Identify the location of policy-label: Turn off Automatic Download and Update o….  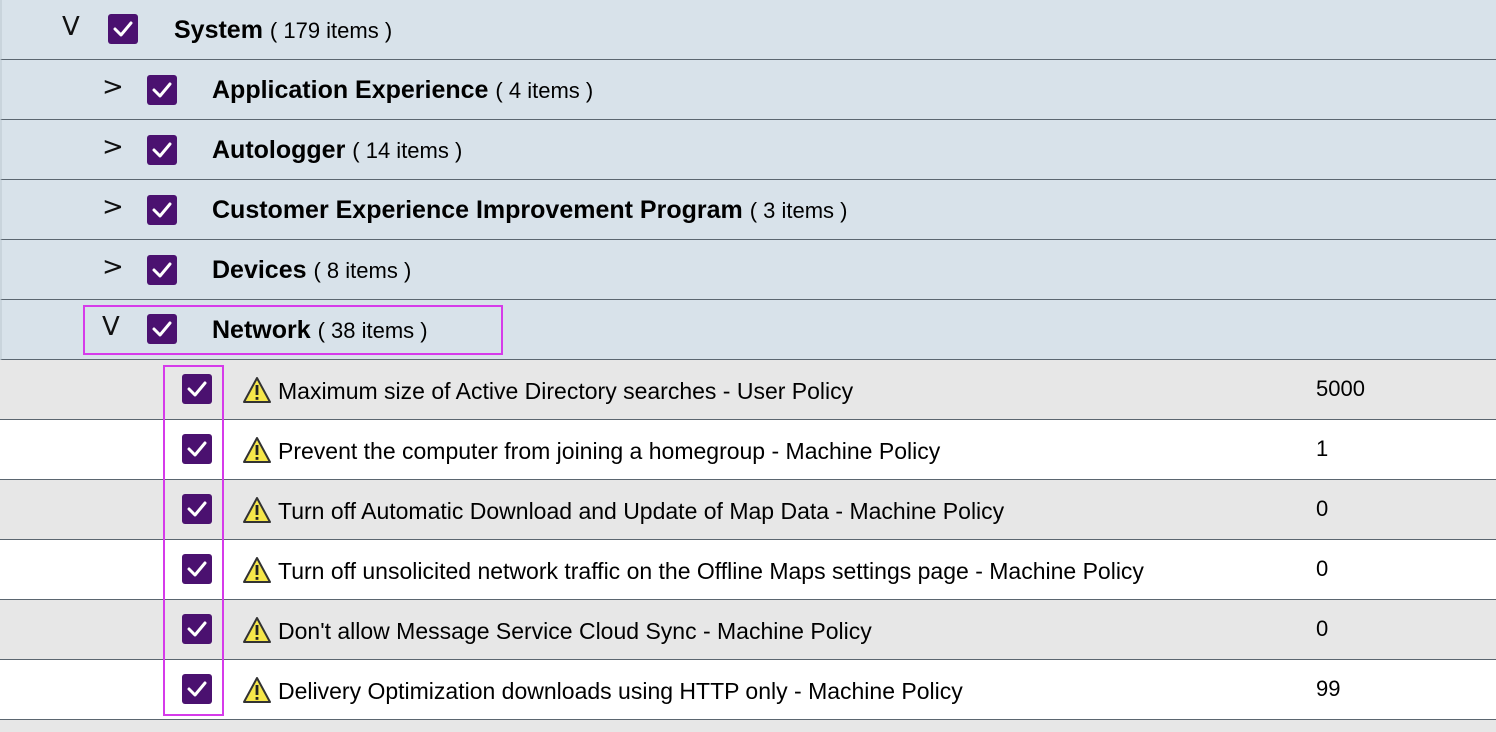
(641, 511).